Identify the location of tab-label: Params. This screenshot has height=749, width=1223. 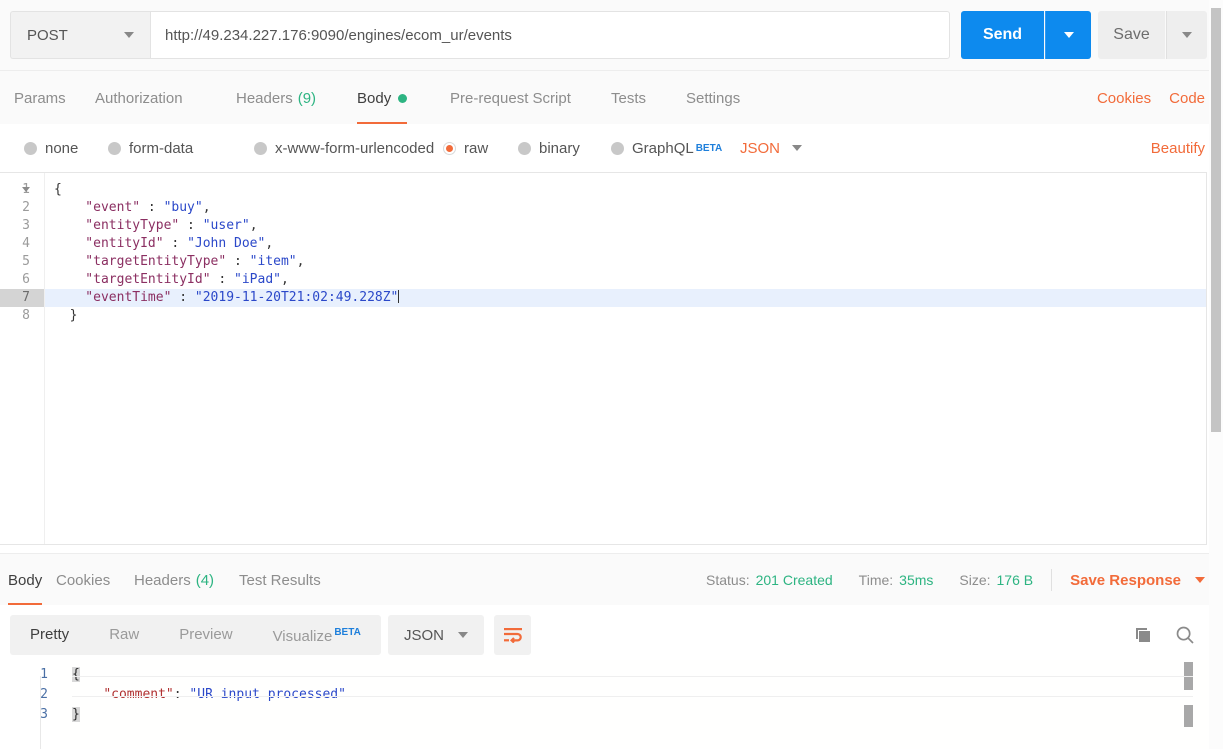
(40, 98).